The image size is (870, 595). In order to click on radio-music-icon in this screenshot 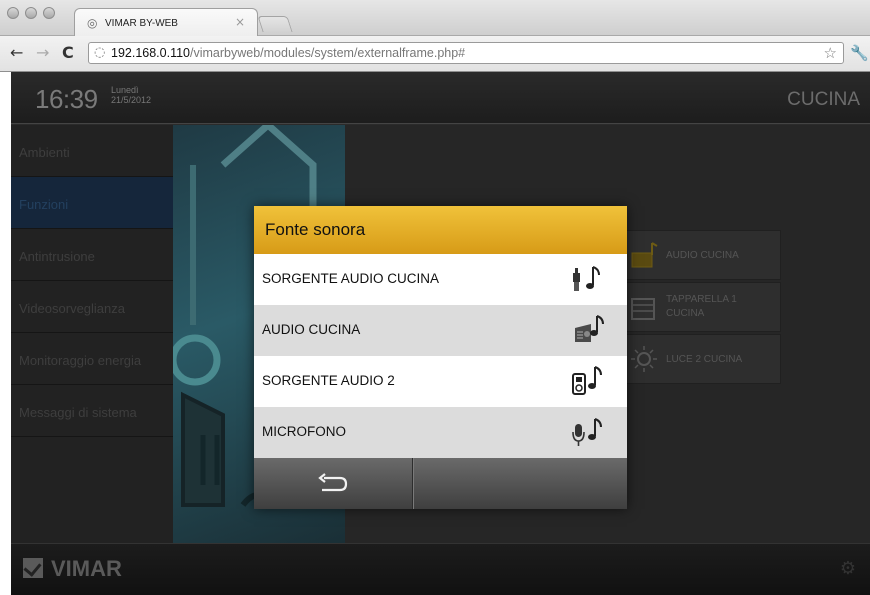, I will do `click(589, 328)`.